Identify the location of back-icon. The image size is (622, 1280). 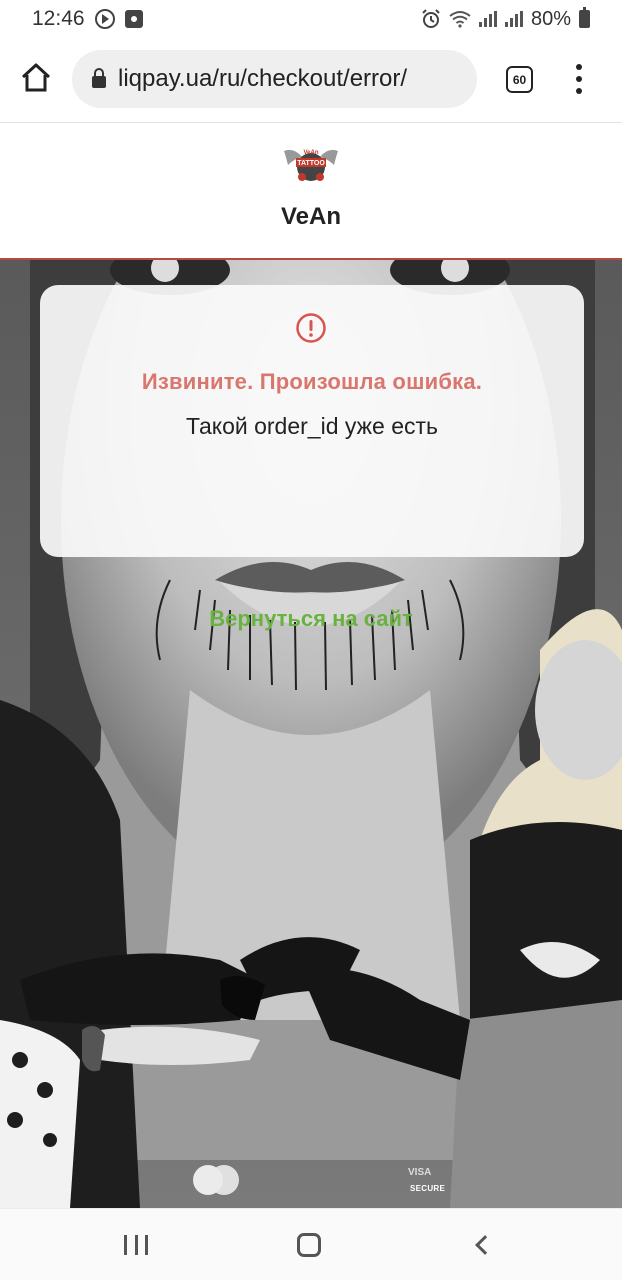
(485, 1245).